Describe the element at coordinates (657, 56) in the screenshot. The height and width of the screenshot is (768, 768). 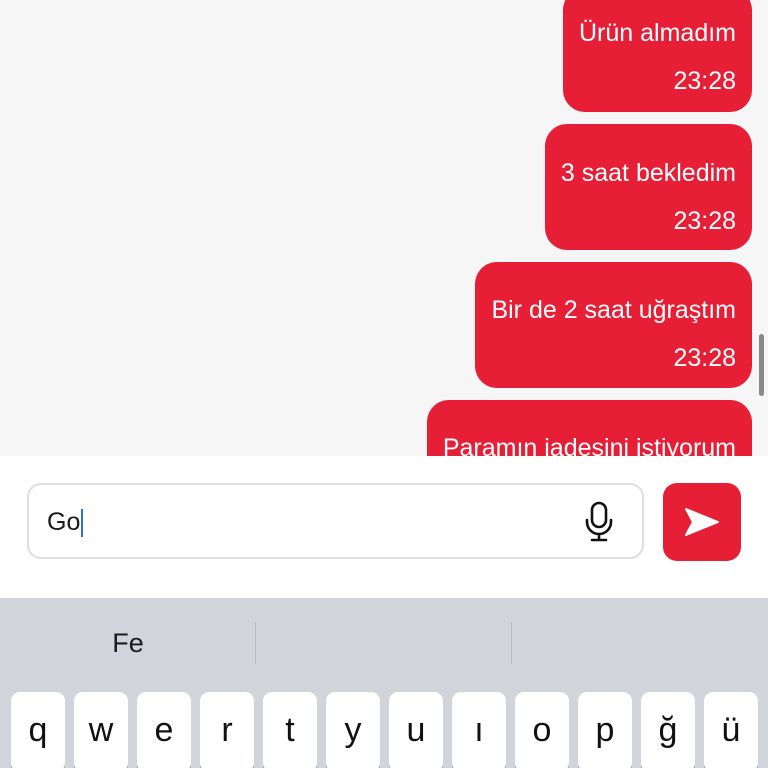
I see `message-bubble-sent: Ürün almadım 23:28` at that location.